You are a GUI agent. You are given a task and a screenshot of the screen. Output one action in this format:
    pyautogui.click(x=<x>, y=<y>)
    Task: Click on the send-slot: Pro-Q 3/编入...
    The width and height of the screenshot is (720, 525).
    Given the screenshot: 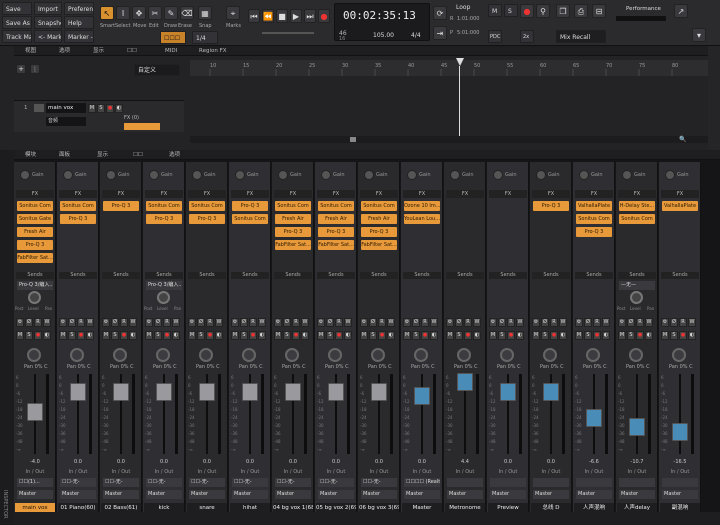 What is the action you would take?
    pyautogui.click(x=35, y=285)
    